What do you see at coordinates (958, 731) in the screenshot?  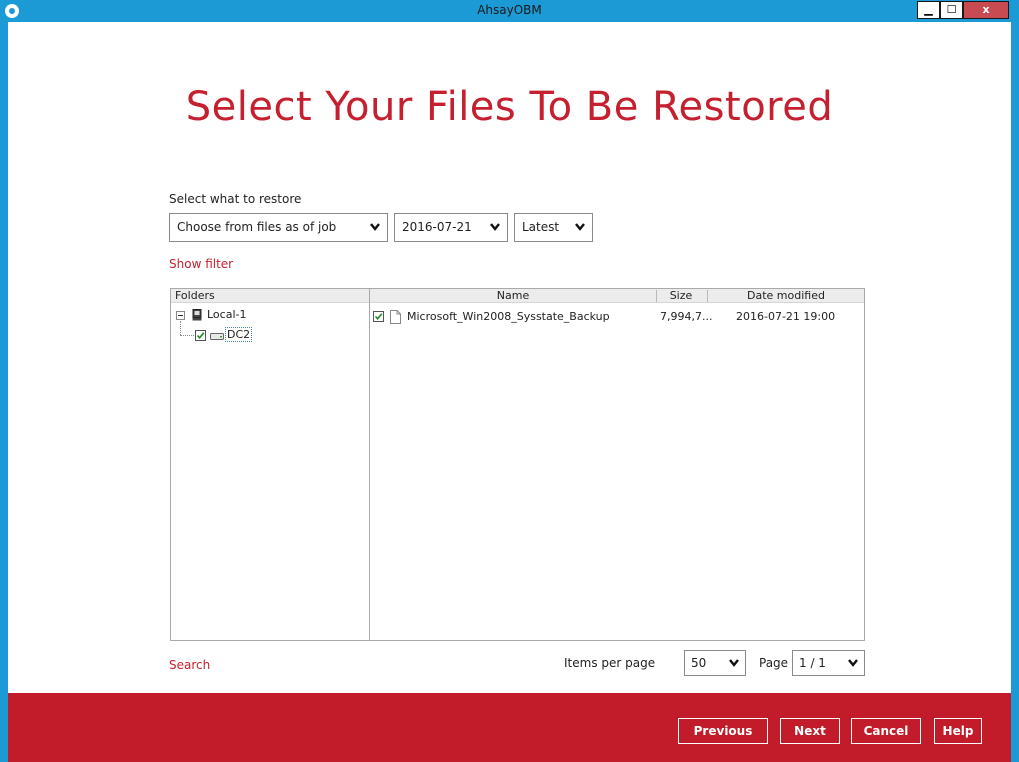 I see `help-button: Help` at bounding box center [958, 731].